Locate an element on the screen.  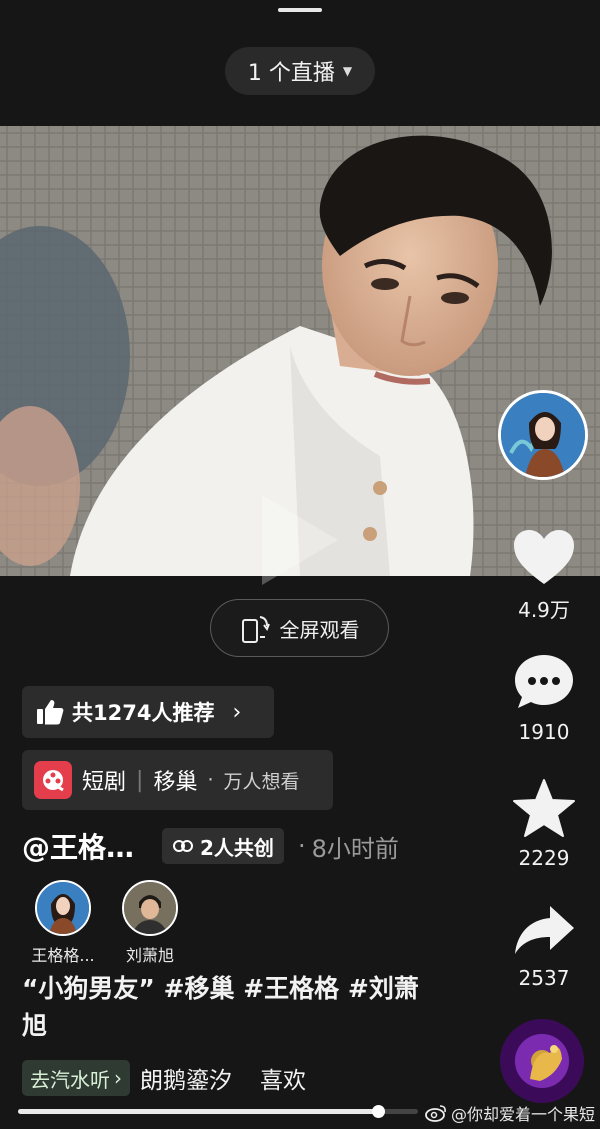
rotate-screen-icon is located at coordinates (255, 629).